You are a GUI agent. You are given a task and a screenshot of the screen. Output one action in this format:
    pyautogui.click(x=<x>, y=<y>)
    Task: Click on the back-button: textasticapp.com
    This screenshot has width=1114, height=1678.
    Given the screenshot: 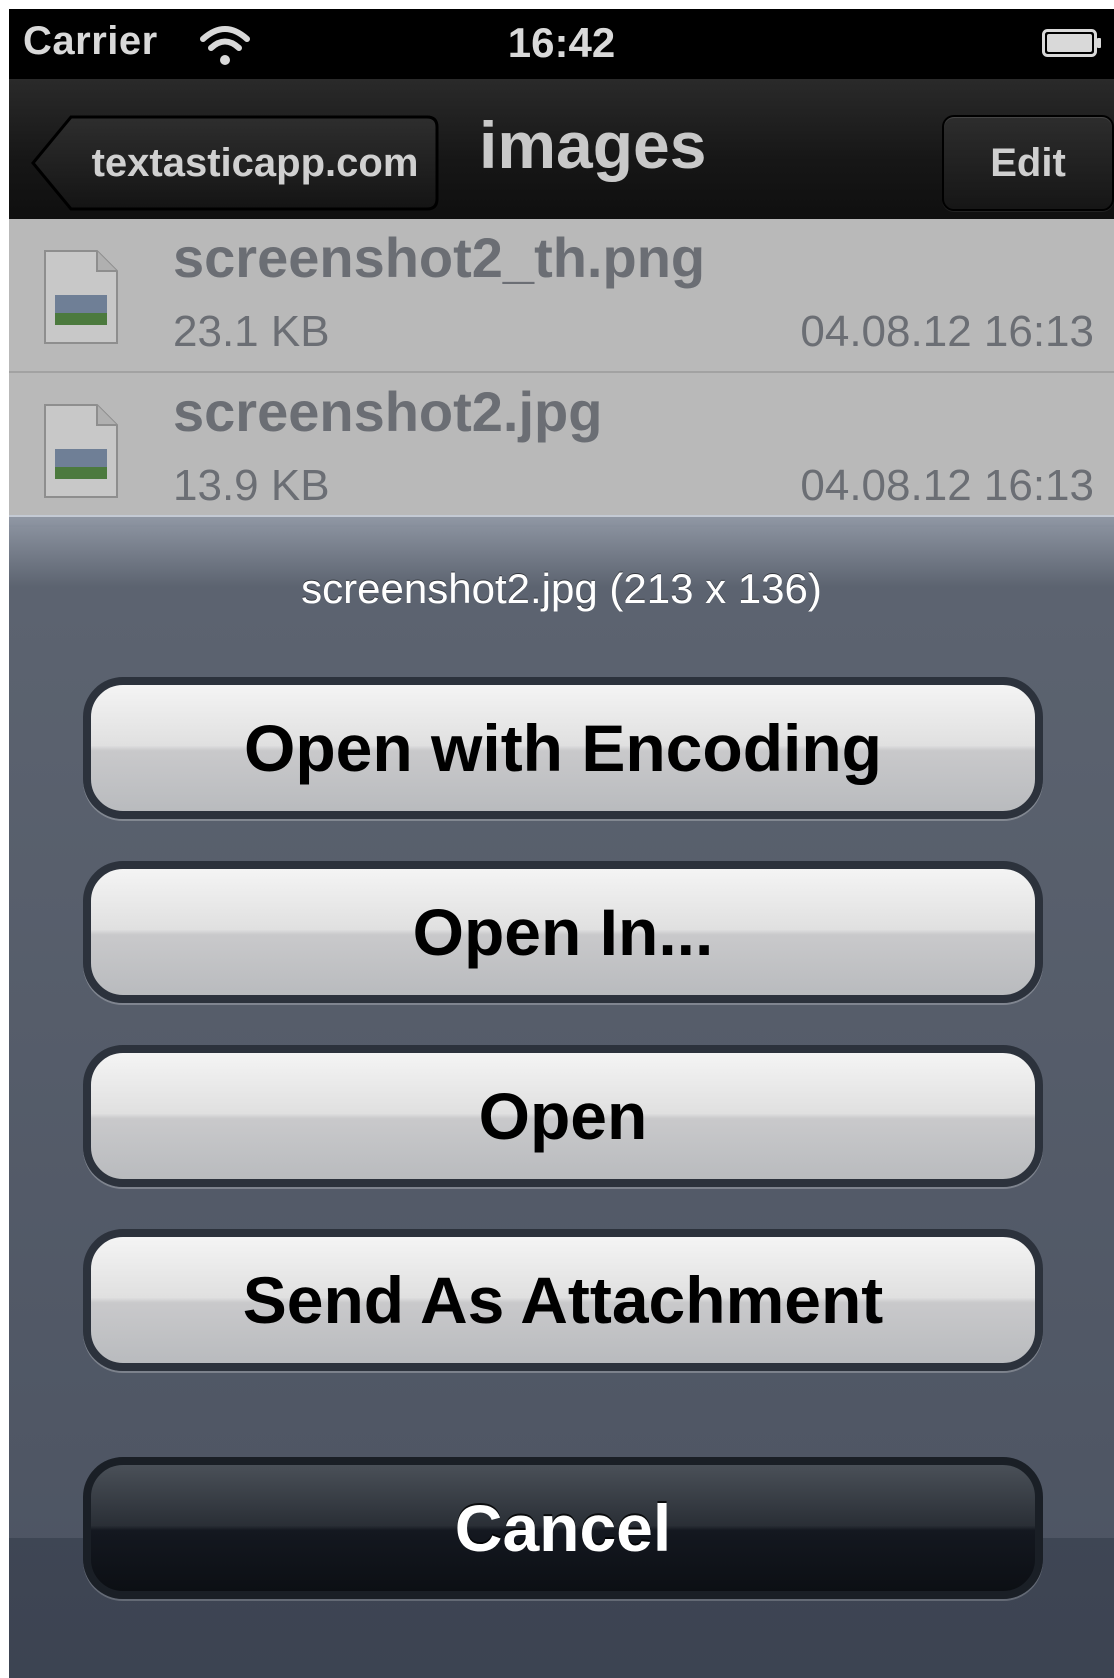 What is the action you would take?
    pyautogui.click(x=235, y=163)
    